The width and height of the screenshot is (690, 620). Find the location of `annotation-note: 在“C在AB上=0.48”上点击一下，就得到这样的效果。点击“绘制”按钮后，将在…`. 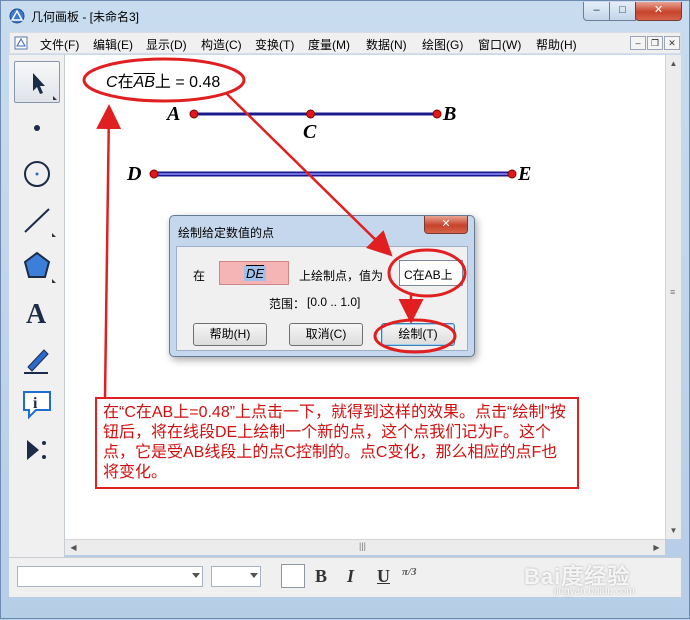

annotation-note: 在“C在AB上=0.48”上点击一下，就得到这样的效果。点击“绘制”按钮后，将在… is located at coordinates (337, 443).